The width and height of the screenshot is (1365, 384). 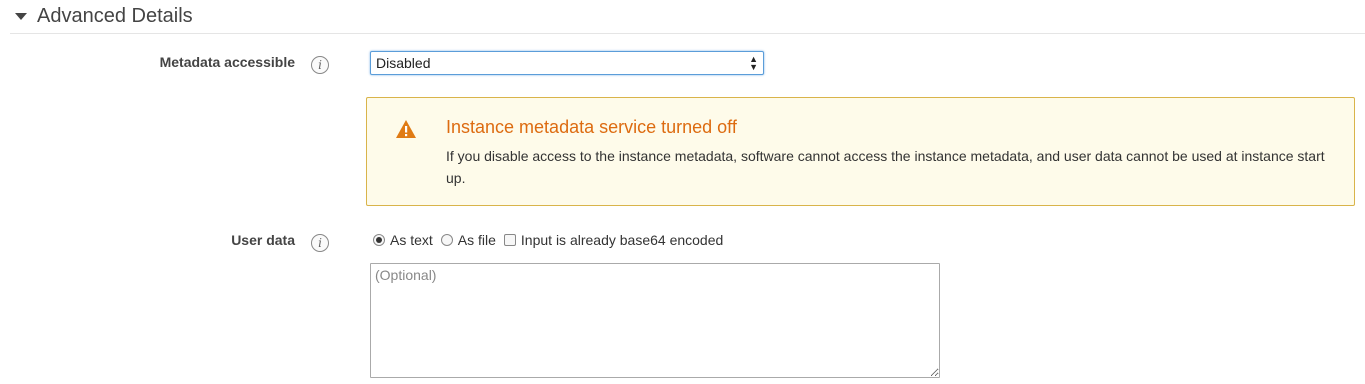 What do you see at coordinates (753, 63) in the screenshot?
I see `select-arrows-icon: ▲ ▼` at bounding box center [753, 63].